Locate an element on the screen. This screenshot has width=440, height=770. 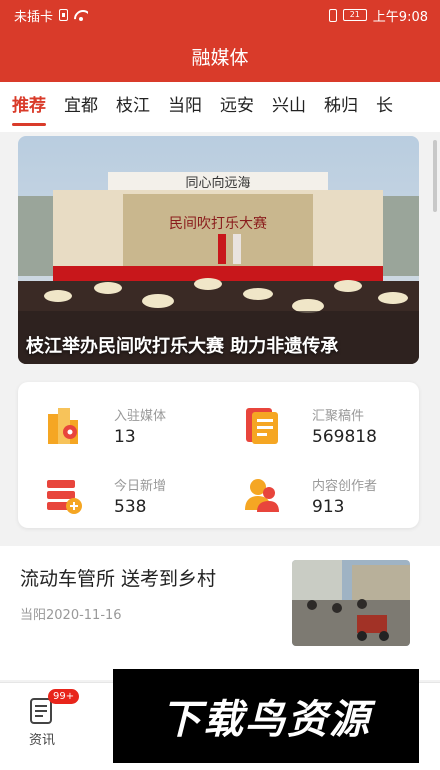
stat-media: 入驻媒体 13 is located at coordinates (134, 426).